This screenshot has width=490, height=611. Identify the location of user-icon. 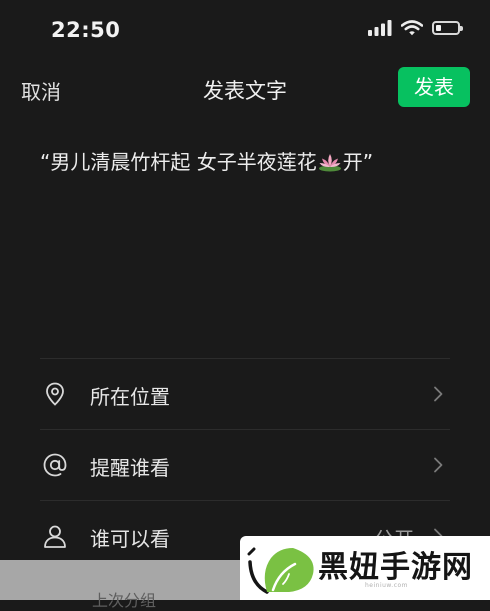
(55, 536).